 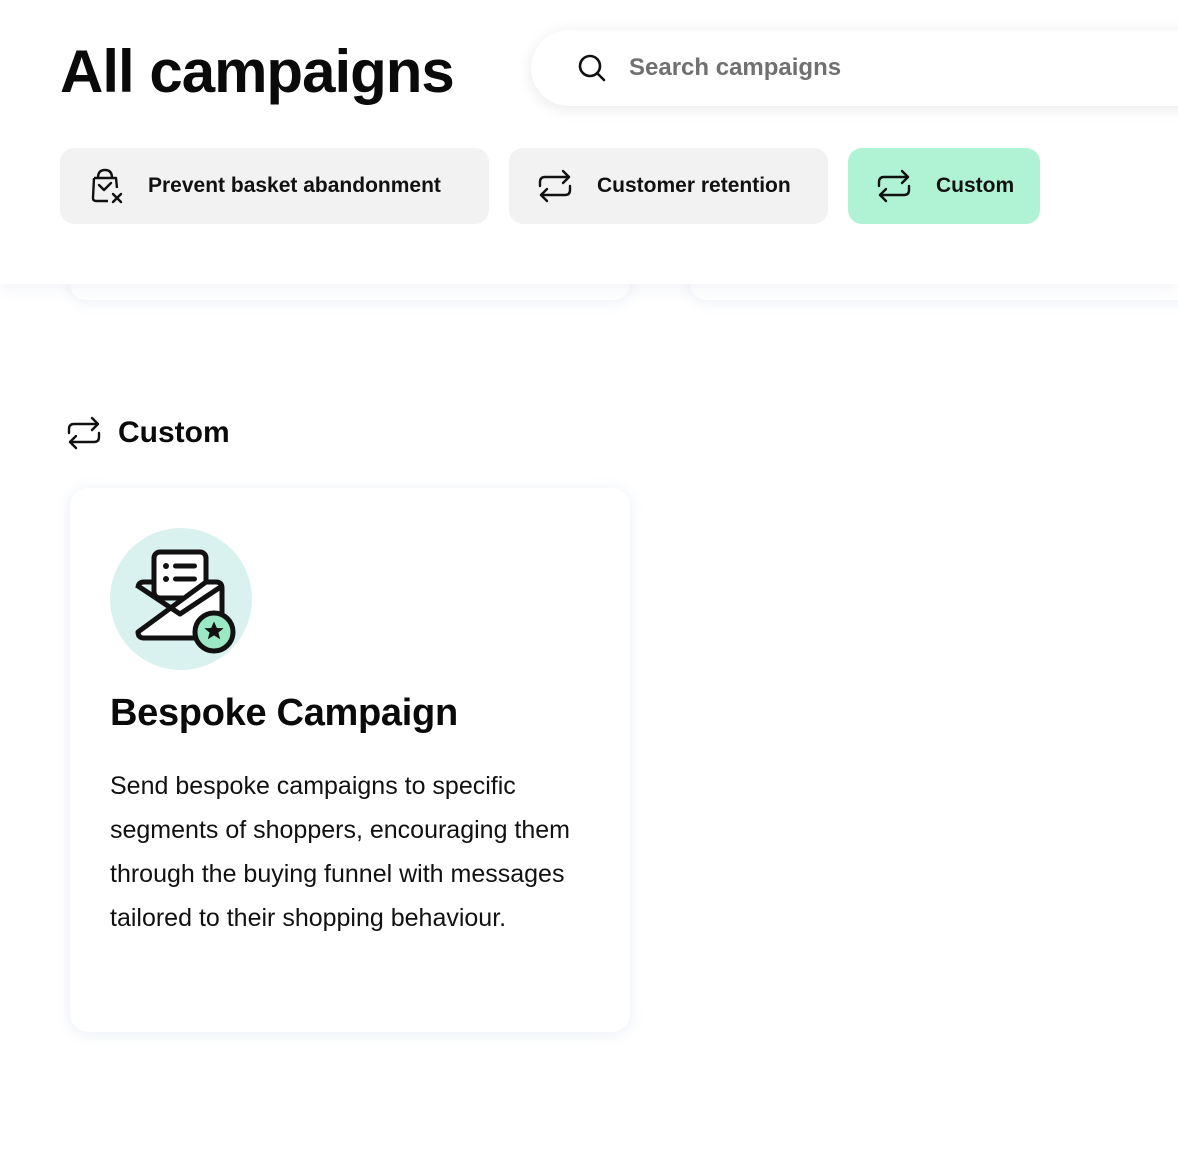 I want to click on search-bar, so click(x=854, y=68).